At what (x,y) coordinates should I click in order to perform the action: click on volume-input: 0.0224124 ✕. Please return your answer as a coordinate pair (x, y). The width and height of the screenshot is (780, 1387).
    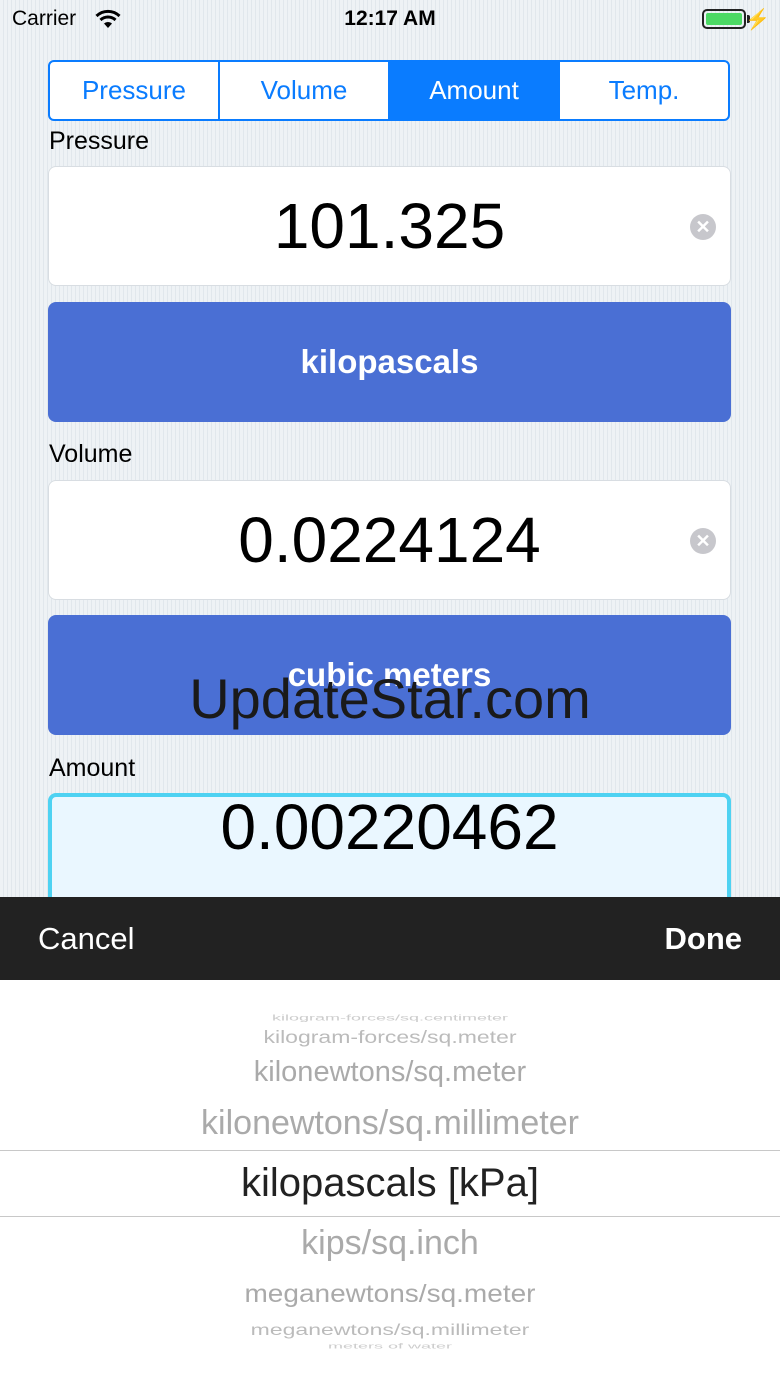
    Looking at the image, I should click on (389, 540).